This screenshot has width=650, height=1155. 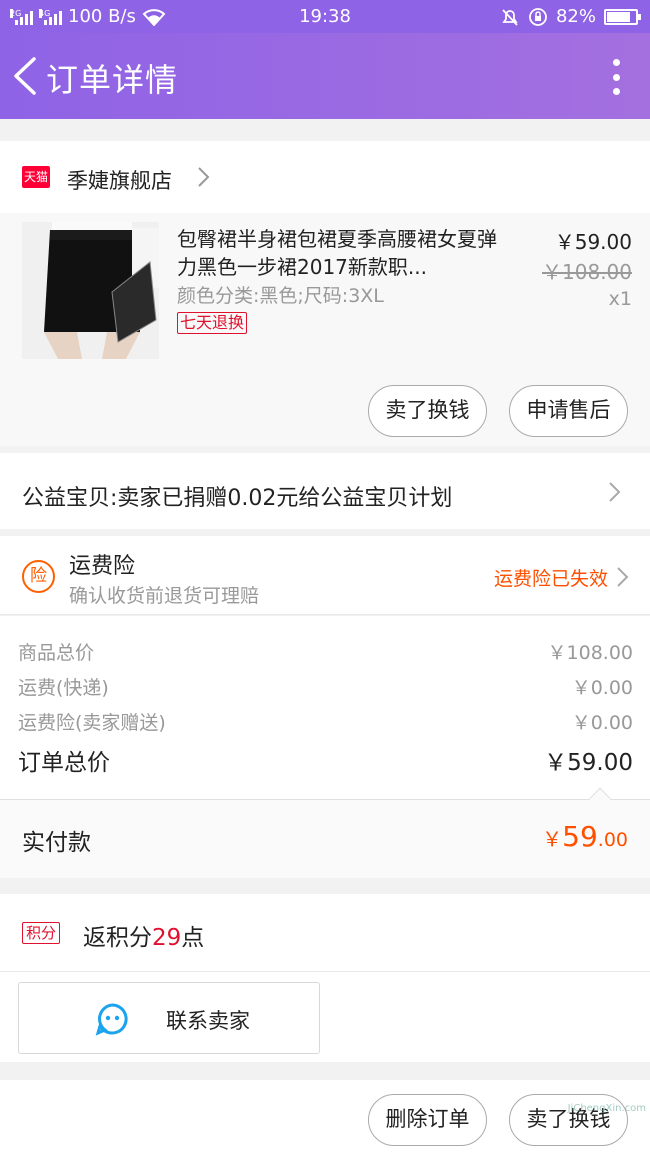 I want to click on order-total-label: 订单总价, so click(x=64, y=763).